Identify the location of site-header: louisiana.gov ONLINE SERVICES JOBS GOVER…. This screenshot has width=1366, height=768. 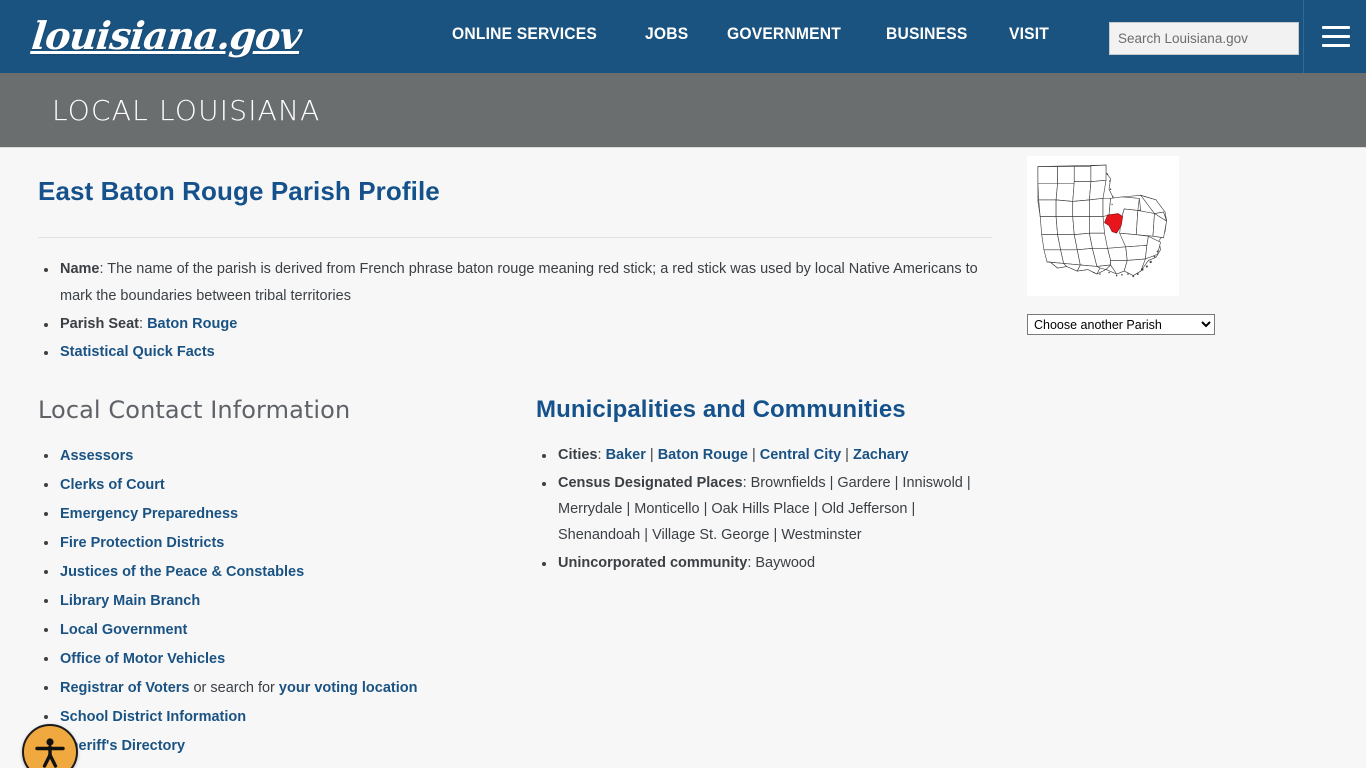
(683, 36).